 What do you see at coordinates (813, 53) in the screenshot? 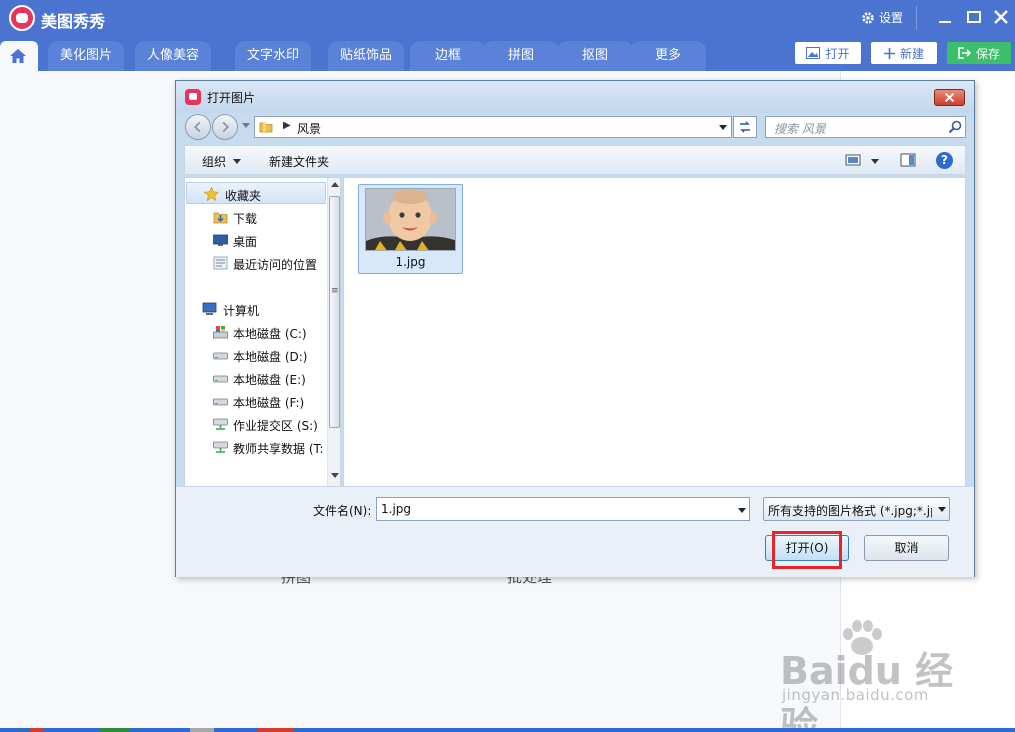
I see `image-icon` at bounding box center [813, 53].